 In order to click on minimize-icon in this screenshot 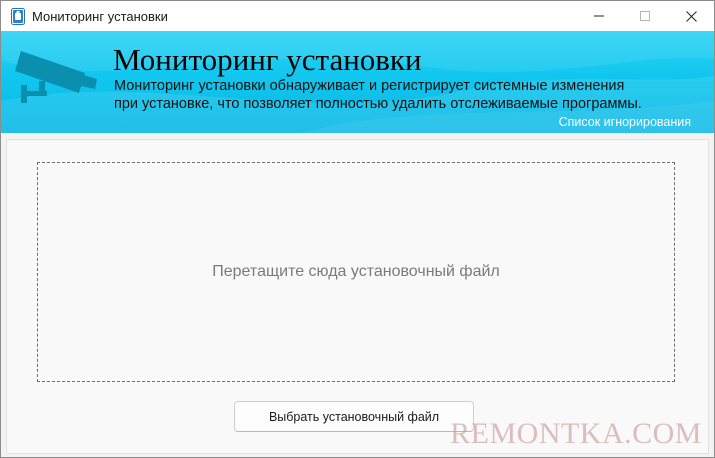, I will do `click(599, 16)`.